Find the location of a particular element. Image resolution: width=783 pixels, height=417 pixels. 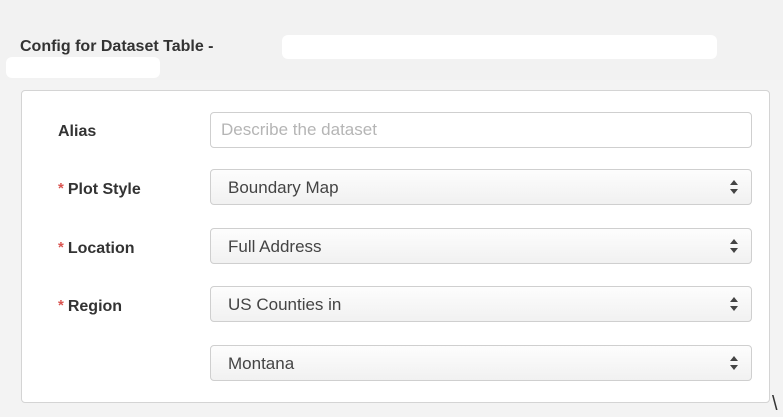

location-value: Full Address is located at coordinates (275, 246).